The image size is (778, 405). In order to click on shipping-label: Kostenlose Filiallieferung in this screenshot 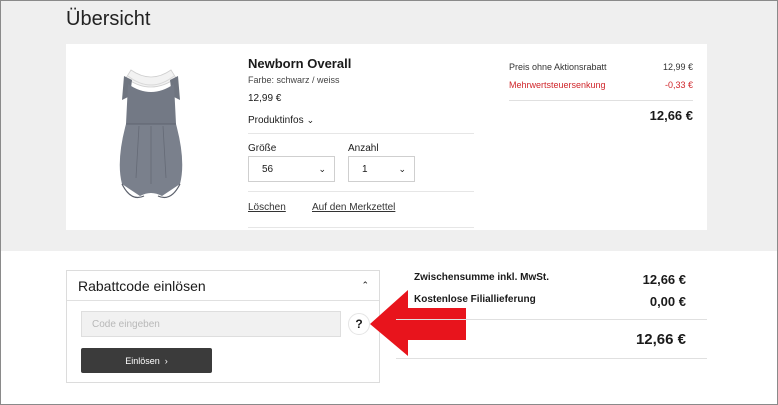, I will do `click(475, 299)`.